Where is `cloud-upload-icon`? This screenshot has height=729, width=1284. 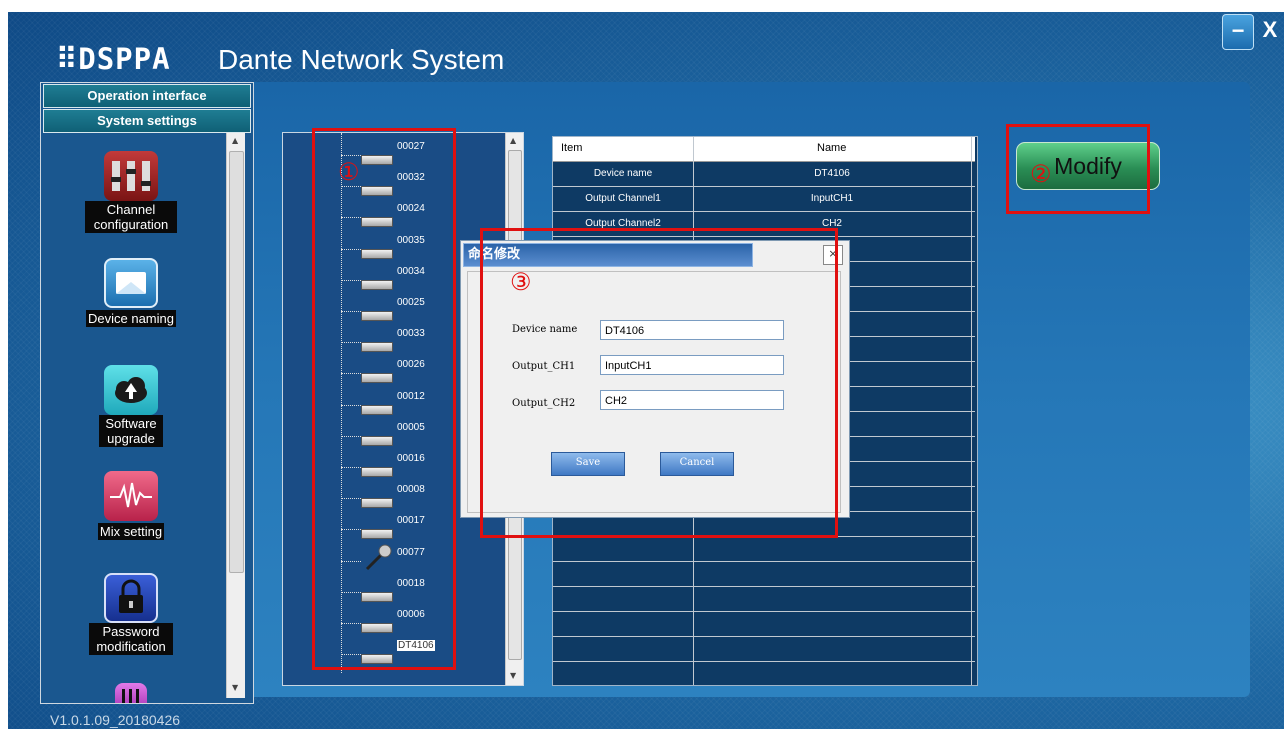 cloud-upload-icon is located at coordinates (131, 390).